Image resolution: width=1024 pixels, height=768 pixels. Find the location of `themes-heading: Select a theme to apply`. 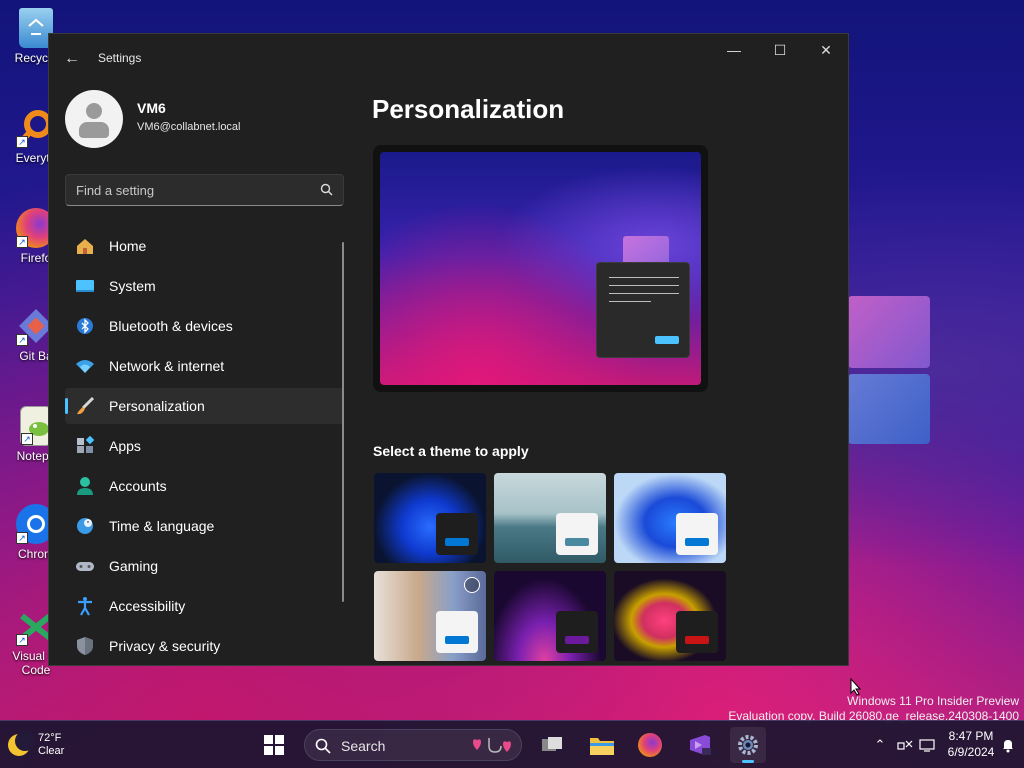

themes-heading: Select a theme to apply is located at coordinates (451, 451).